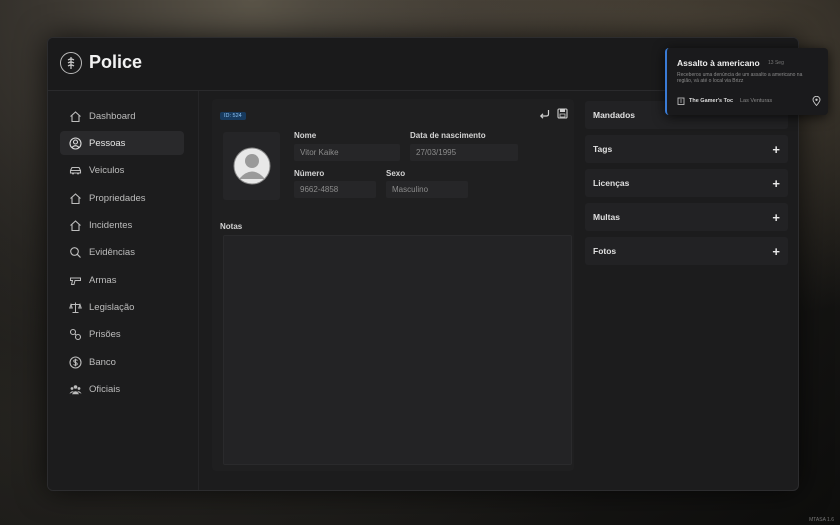  Describe the element at coordinates (111, 225) in the screenshot. I see `sidebar-item-label: Incidentes` at that location.